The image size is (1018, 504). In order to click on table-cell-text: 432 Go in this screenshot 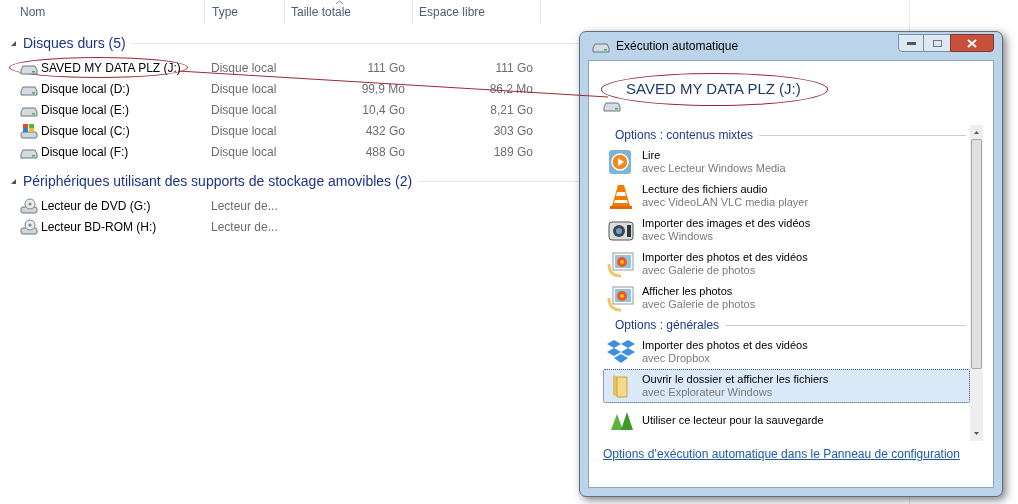, I will do `click(384, 131)`.